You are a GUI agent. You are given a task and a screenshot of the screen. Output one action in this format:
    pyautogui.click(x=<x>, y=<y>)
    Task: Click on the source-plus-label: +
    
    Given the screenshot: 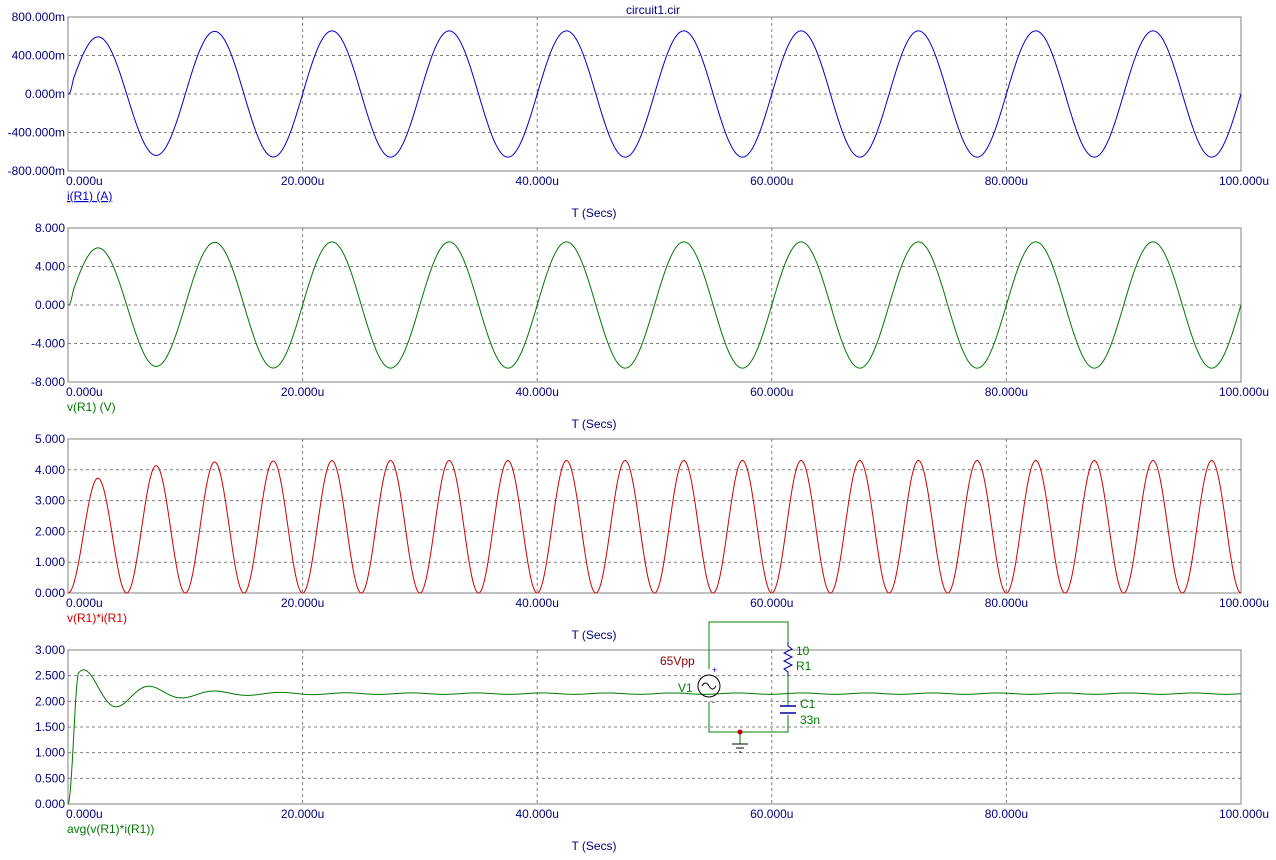 What is the action you would take?
    pyautogui.click(x=714, y=670)
    